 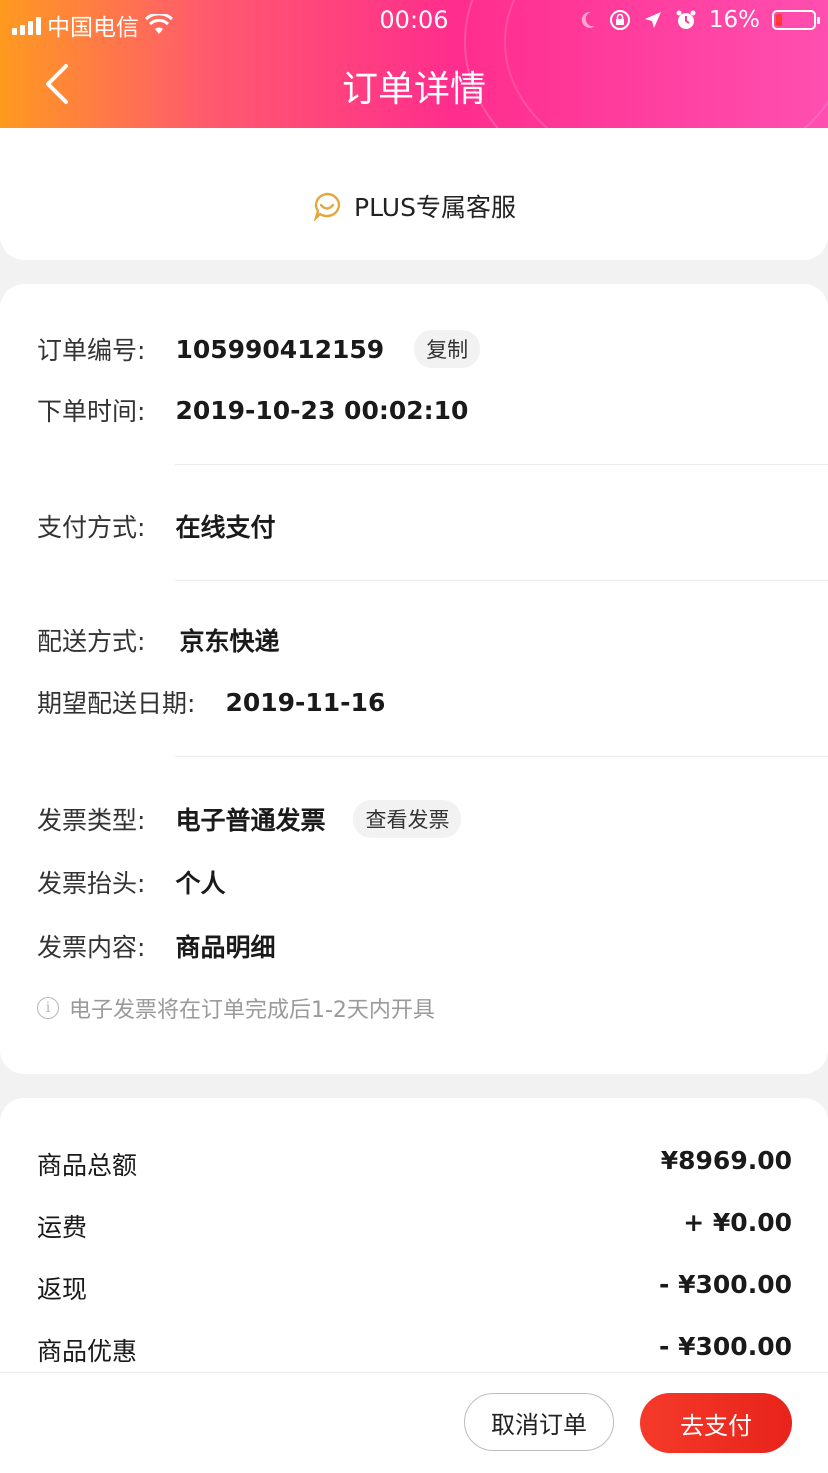 I want to click on price-row: 商品总额 ¥8969.00, so click(x=414, y=1164).